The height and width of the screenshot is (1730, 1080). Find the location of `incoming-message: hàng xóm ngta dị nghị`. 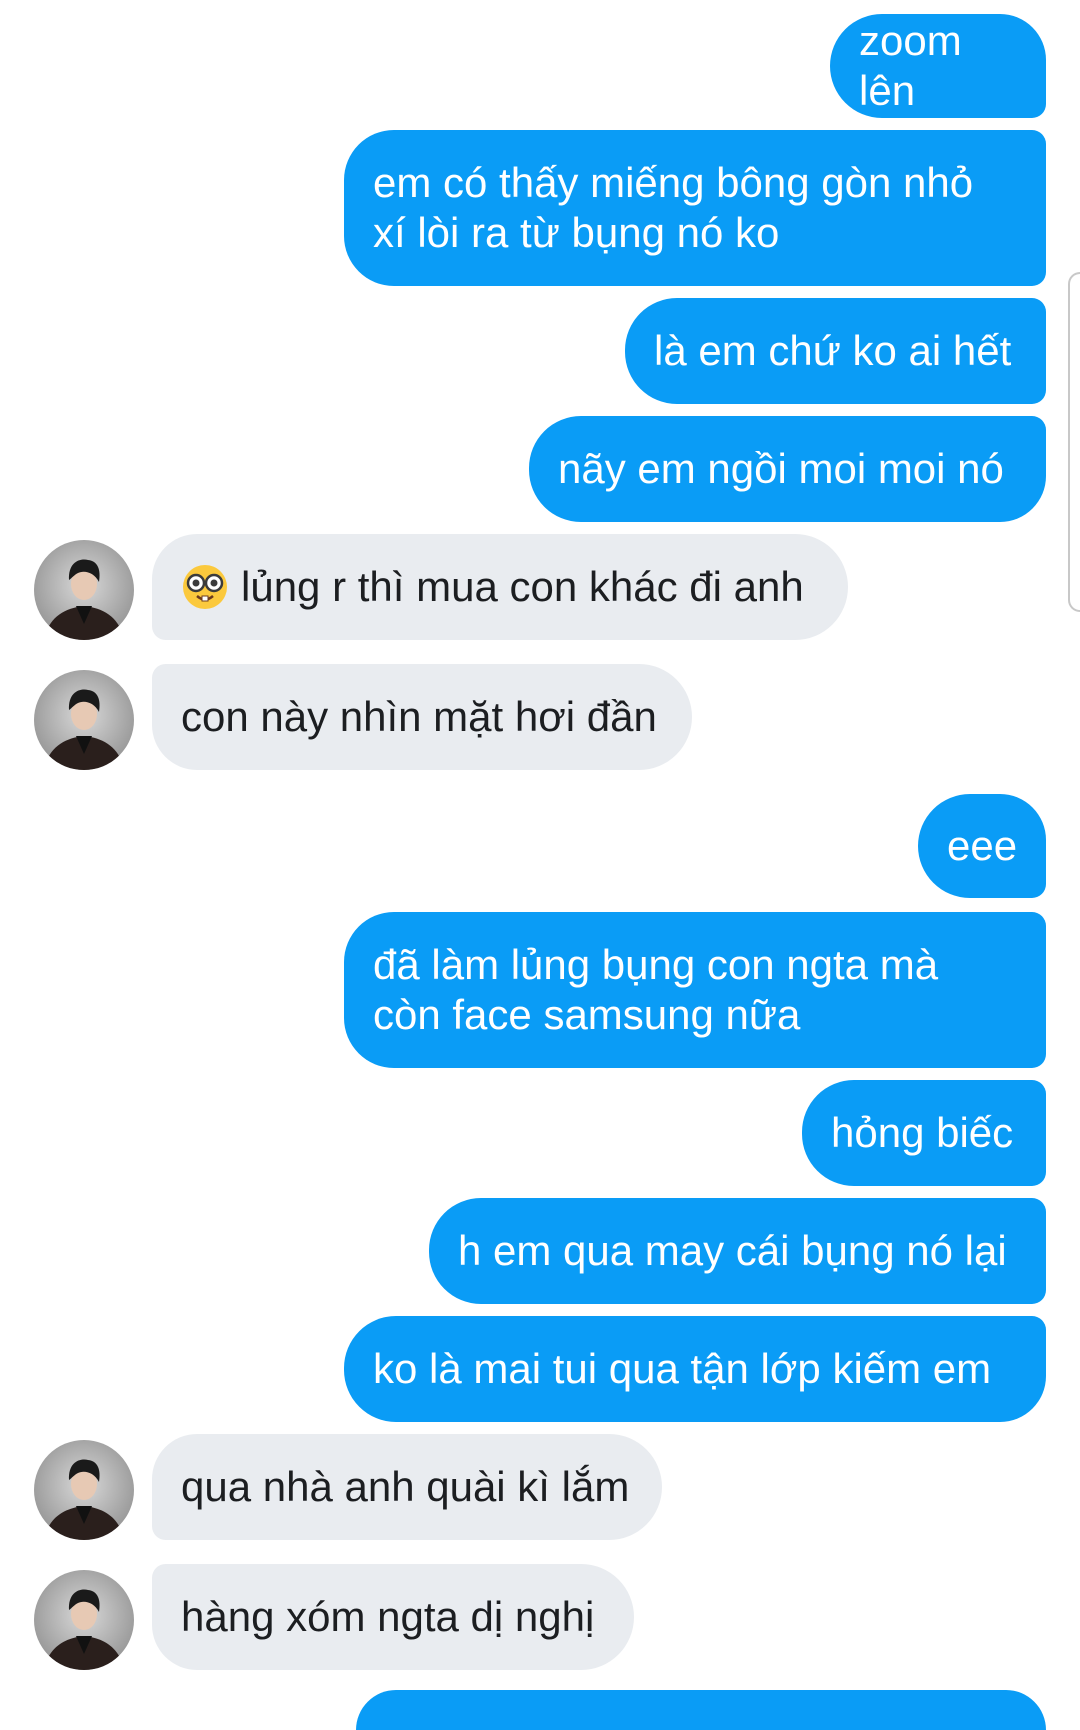

incoming-message: hàng xóm ngta dị nghị is located at coordinates (393, 1617).